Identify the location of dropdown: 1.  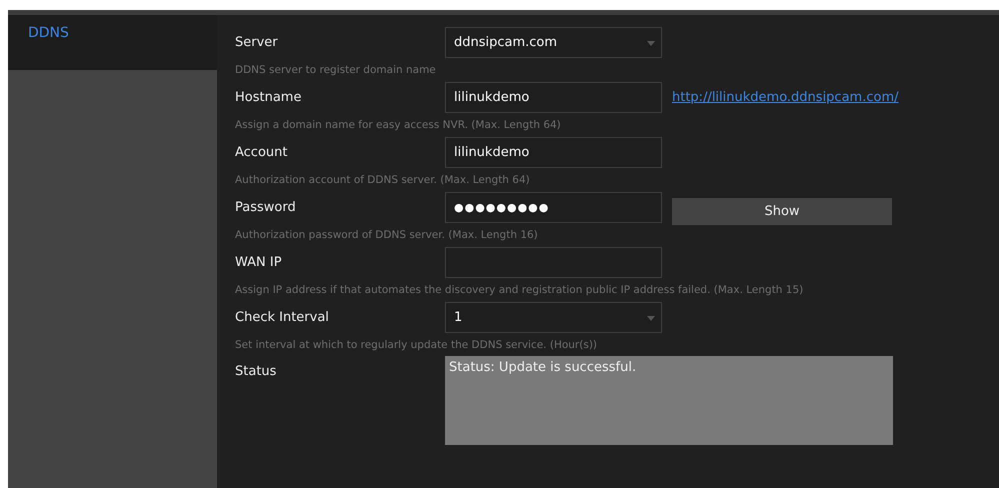
(553, 317).